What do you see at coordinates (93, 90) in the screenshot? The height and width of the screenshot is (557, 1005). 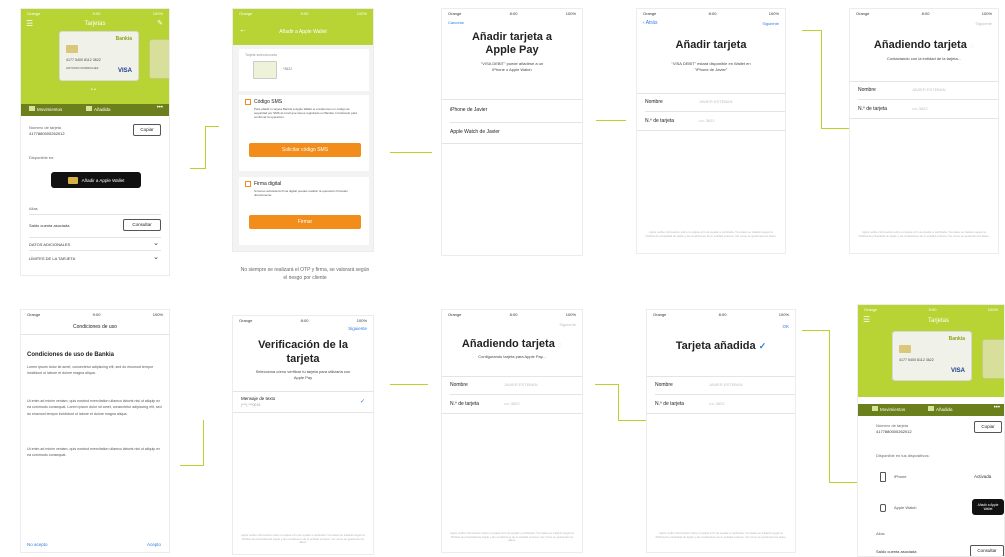 I see `page-dots: • •` at bounding box center [93, 90].